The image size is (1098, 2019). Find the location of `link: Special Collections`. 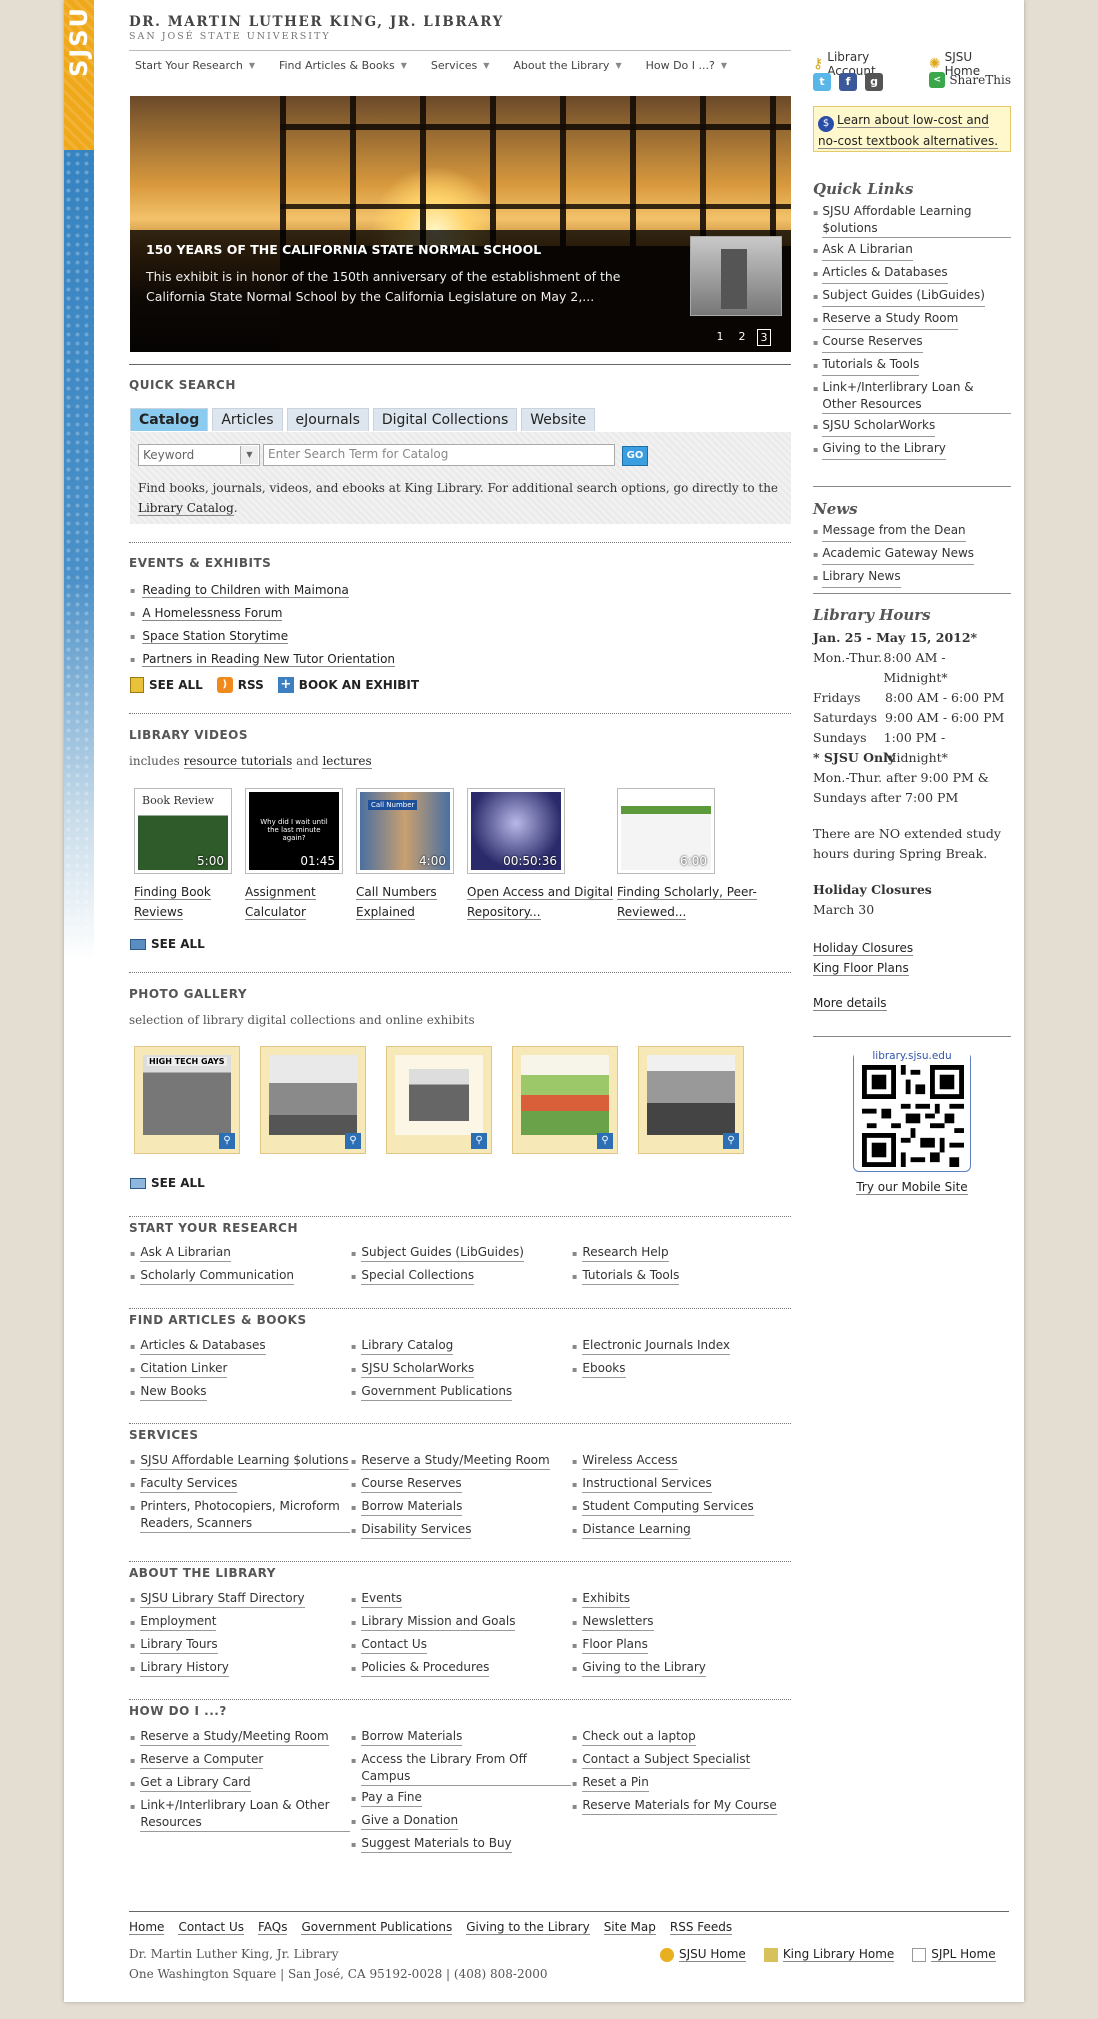

link: Special Collections is located at coordinates (418, 1276).